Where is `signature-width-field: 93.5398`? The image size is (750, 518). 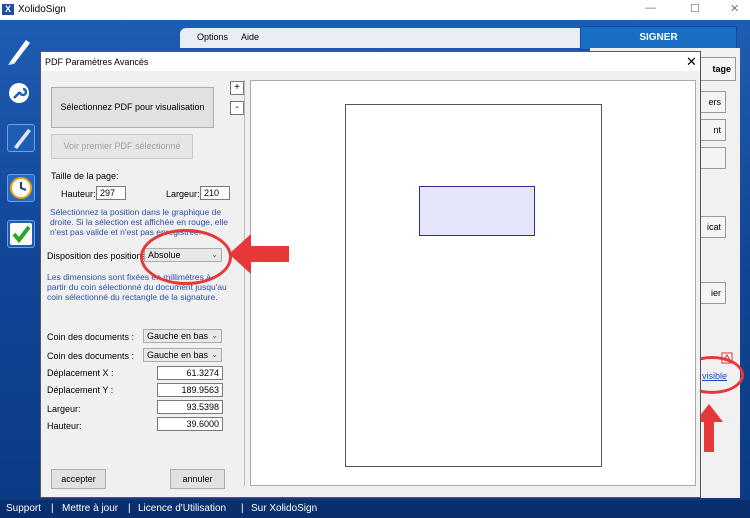
signature-width-field: 93.5398 is located at coordinates (190, 407).